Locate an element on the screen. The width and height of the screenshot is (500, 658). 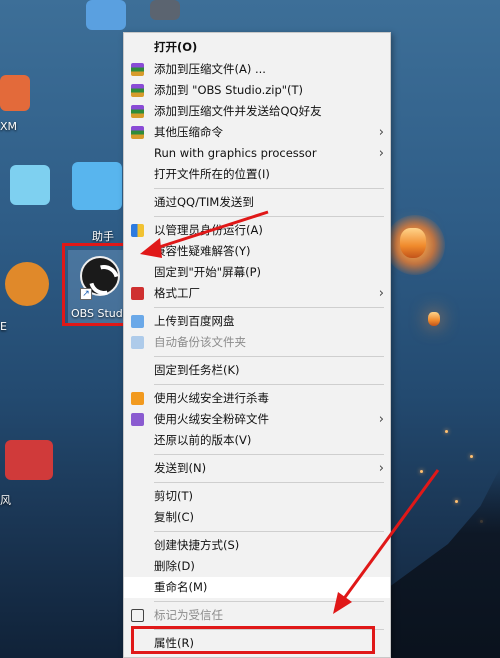
menu-item-archive-send-qq: 添加到压缩文件并发送给QQ好友 is located at coordinates (257, 111).